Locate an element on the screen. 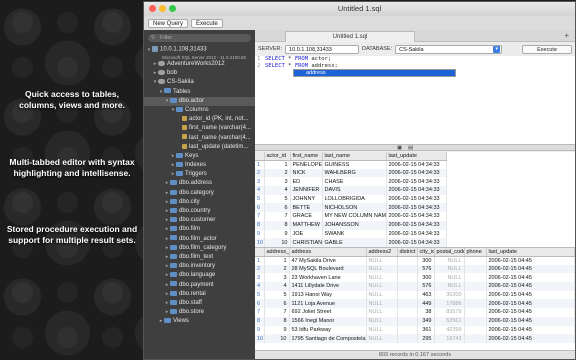 This screenshot has width=576, height=360. tree-item: ▸ Keys is located at coordinates (199, 156).